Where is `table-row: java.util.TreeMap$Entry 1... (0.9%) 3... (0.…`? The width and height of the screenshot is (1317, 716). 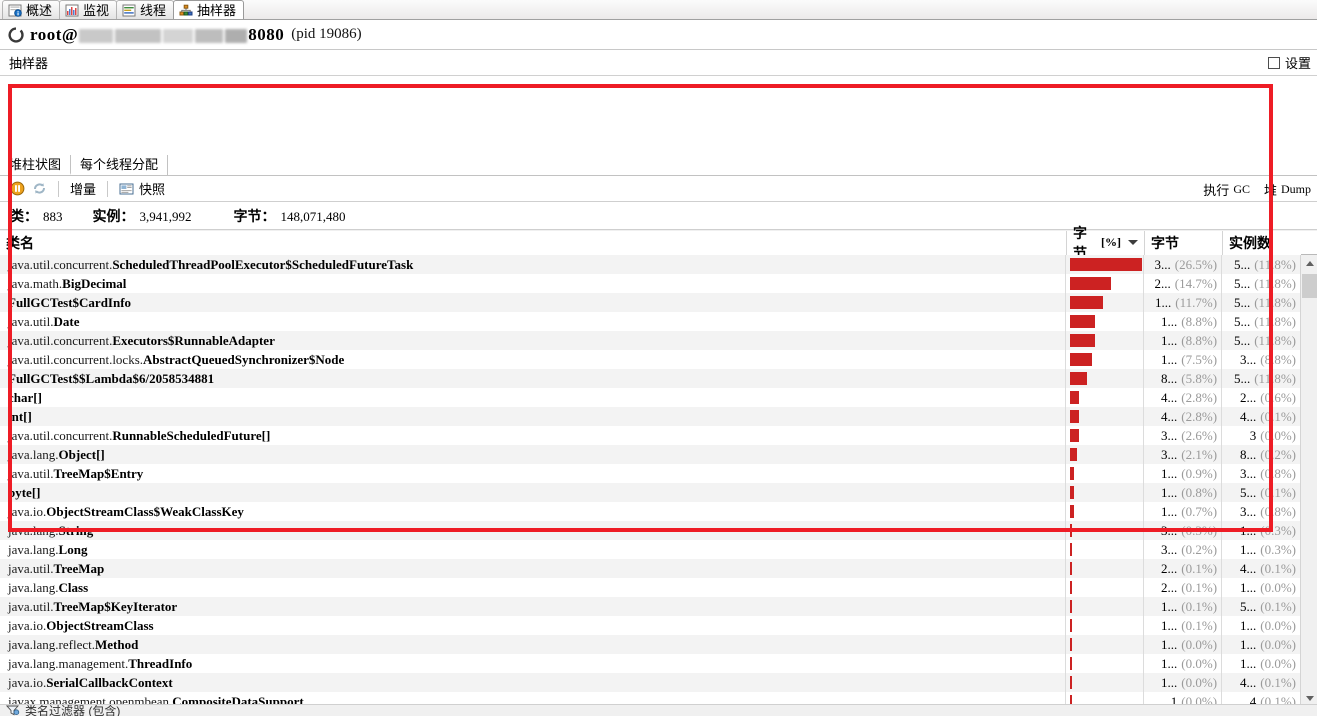 table-row: java.util.TreeMap$Entry 1... (0.9%) 3... (0.… is located at coordinates (650, 473).